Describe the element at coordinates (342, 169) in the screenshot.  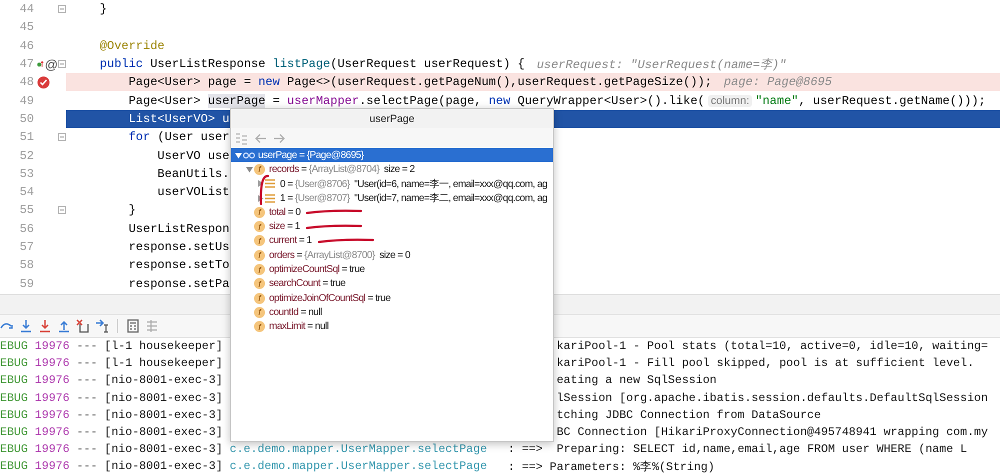
I see `tree-node-label: records = {ArrayList@8704} size = 2` at that location.